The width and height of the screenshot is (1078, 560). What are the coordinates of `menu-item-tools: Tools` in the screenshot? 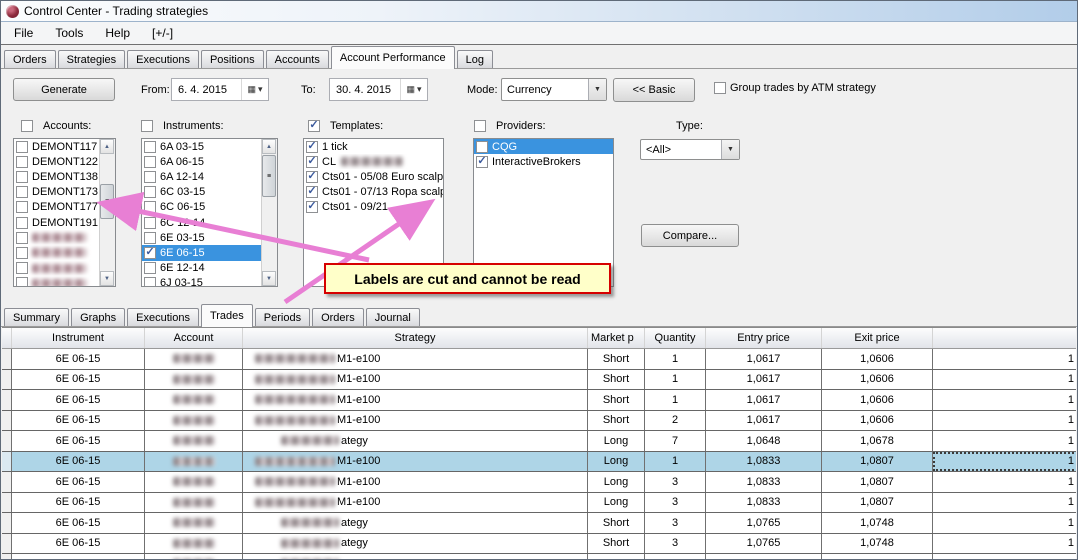 It's located at (69, 33).